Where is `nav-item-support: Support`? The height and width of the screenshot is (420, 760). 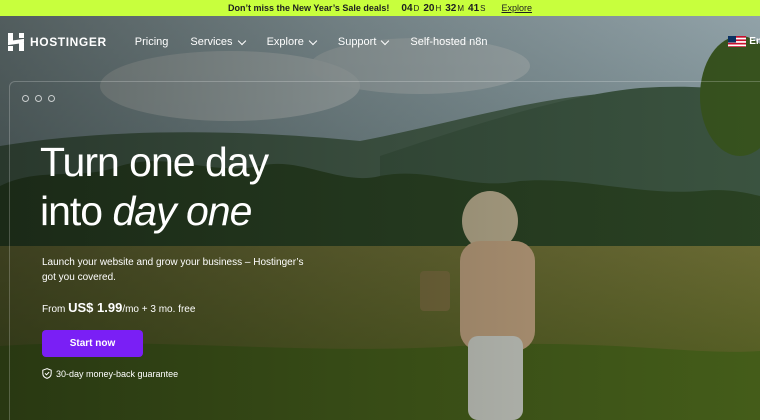
nav-item-support: Support is located at coordinates (363, 42).